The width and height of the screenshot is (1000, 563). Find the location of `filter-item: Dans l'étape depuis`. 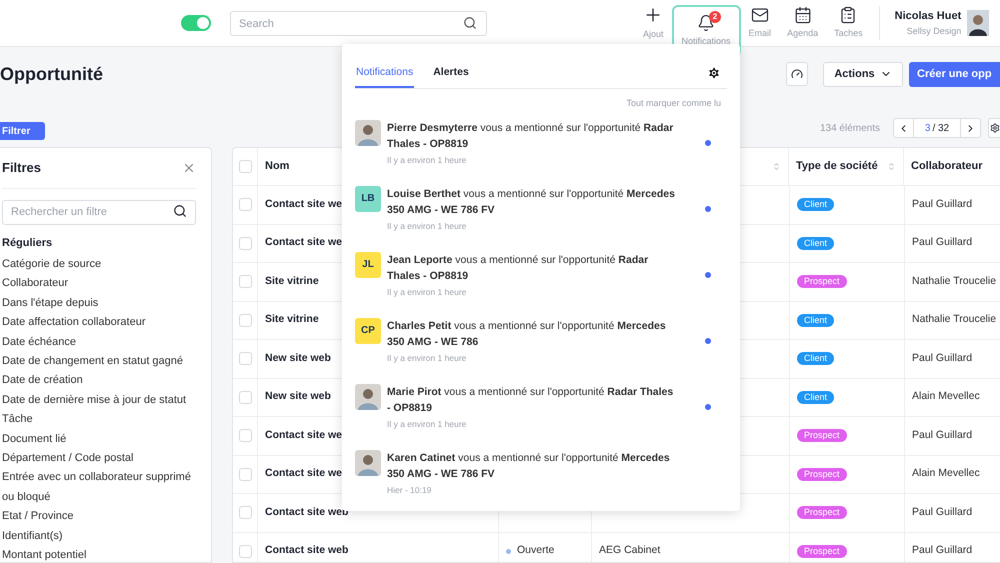

filter-item: Dans l'étape depuis is located at coordinates (99, 304).